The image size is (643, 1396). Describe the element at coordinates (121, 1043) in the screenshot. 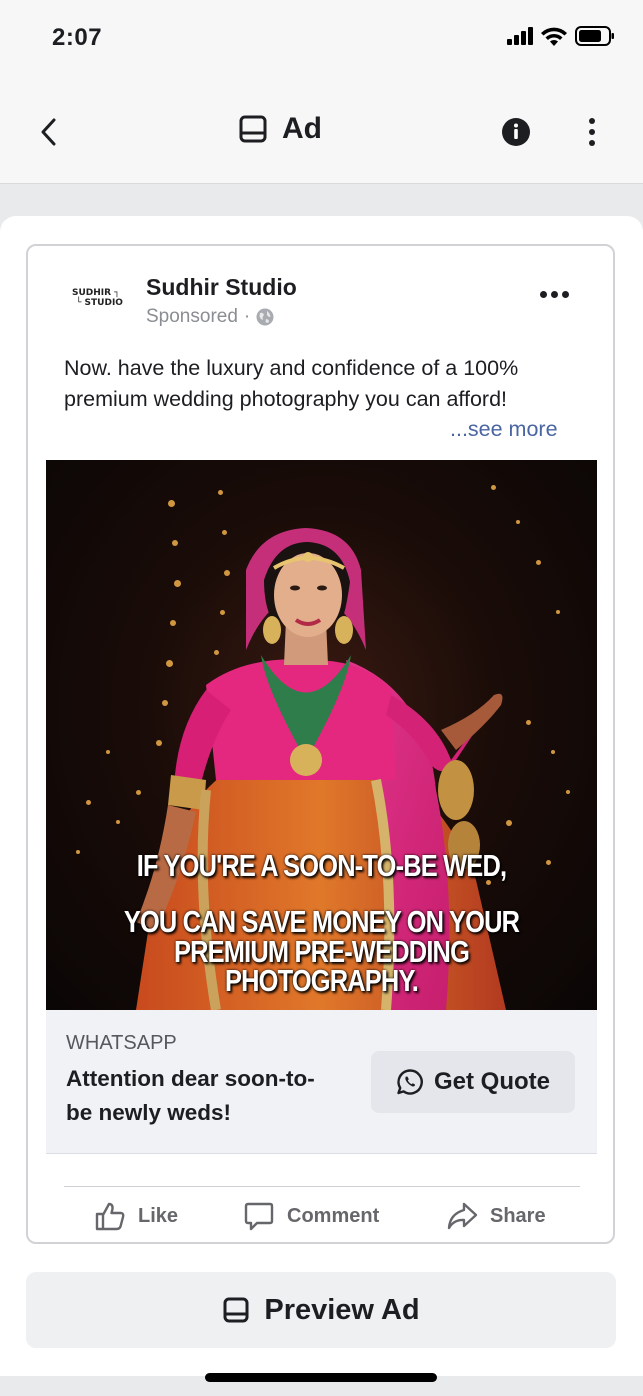

I see `cta-source-label: WHATSAPP` at that location.